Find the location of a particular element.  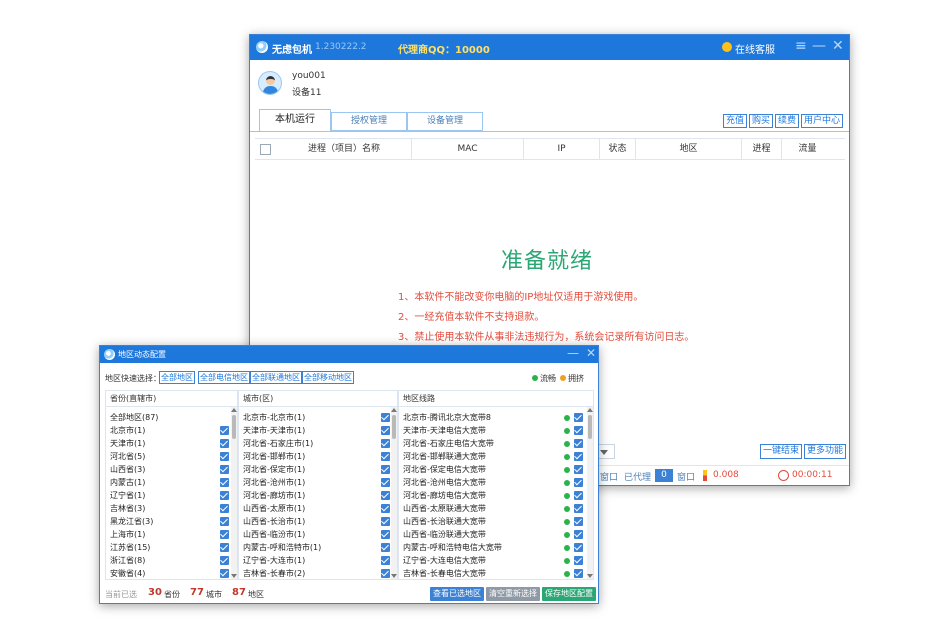

all-regions-button: 全部地区 is located at coordinates (177, 377).